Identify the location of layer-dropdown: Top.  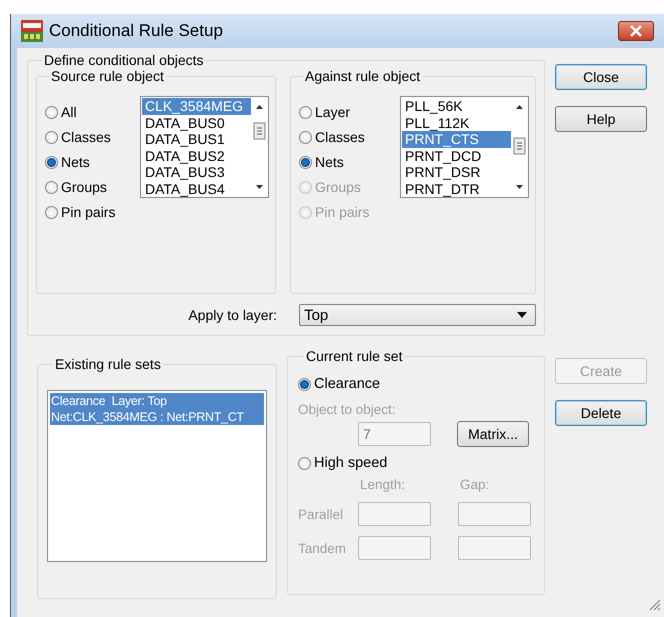
(417, 315).